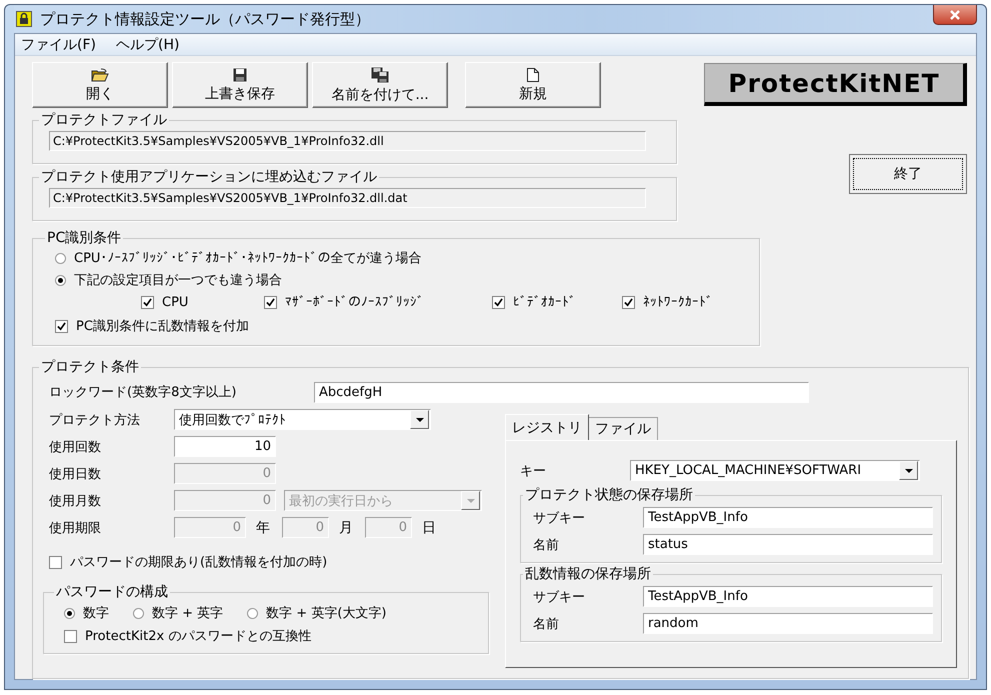 The width and height of the screenshot is (991, 695). Describe the element at coordinates (623, 428) in the screenshot. I see `tab: ファイル` at that location.